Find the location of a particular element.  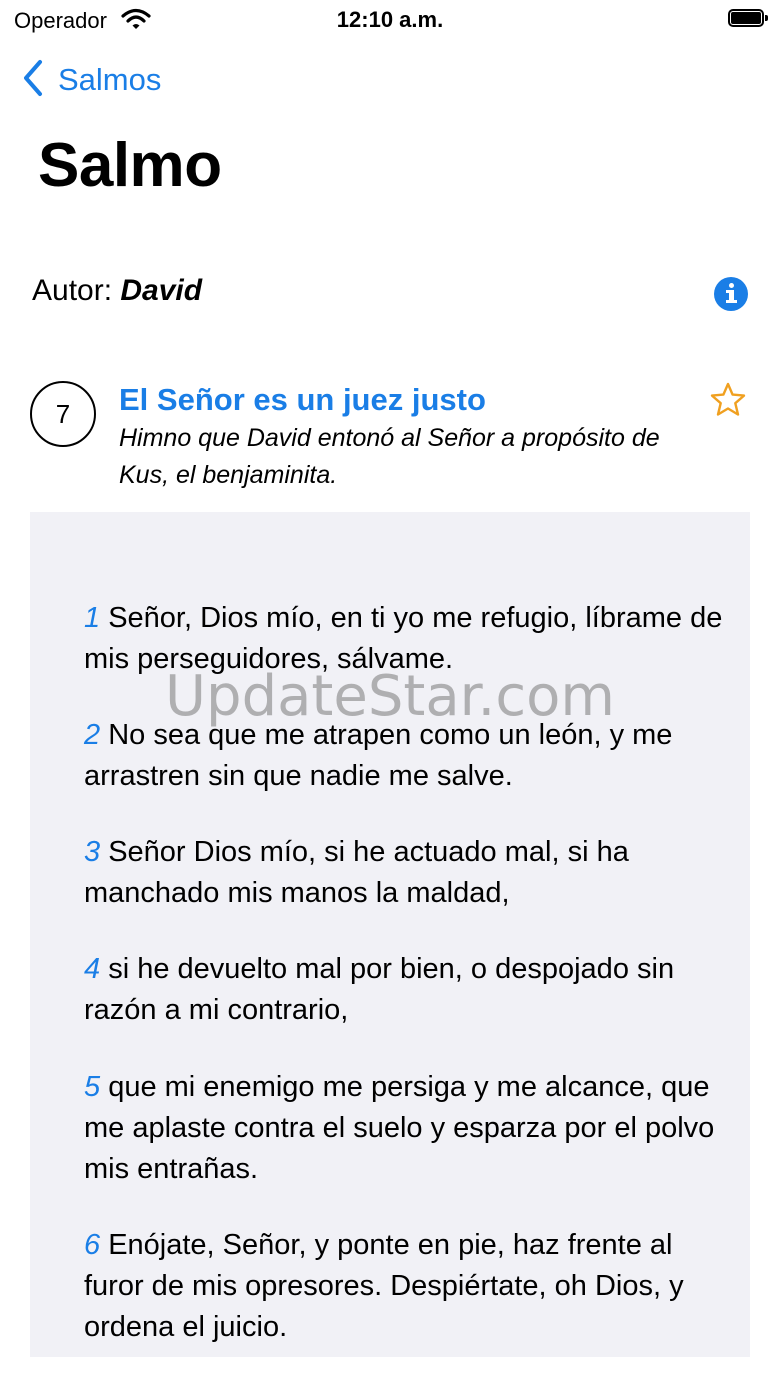

info-icon is located at coordinates (731, 294).